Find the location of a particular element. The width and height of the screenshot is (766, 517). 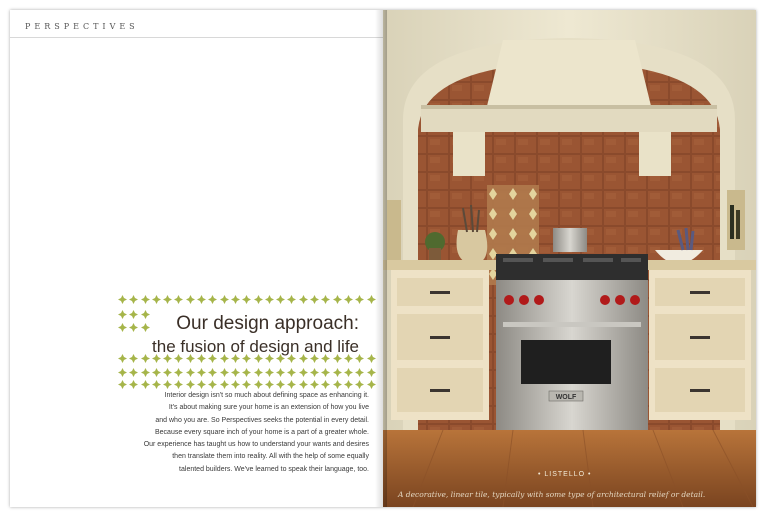

caption-term: • LISTELLO • is located at coordinates (565, 474).